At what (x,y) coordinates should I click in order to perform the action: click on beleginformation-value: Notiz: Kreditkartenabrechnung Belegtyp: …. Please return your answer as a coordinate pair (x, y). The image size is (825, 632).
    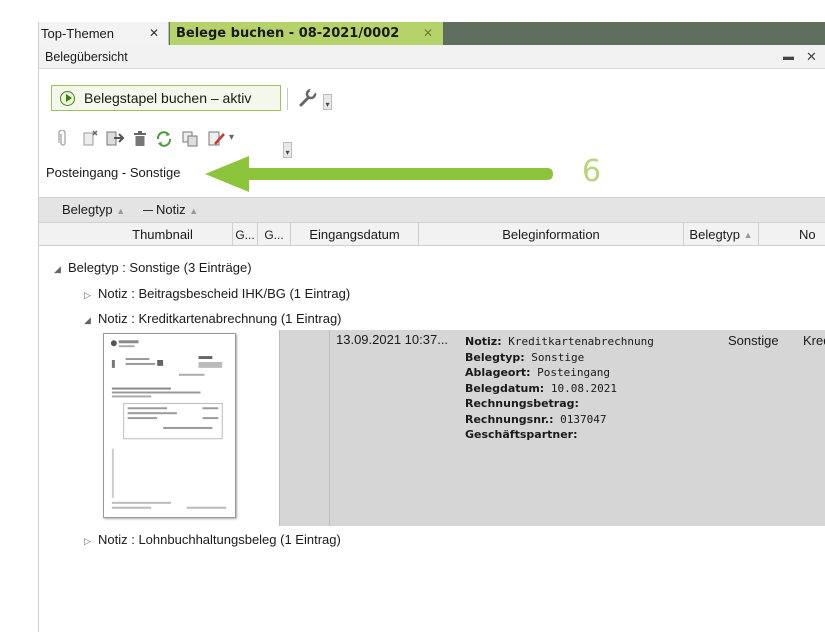
    Looking at the image, I should click on (559, 388).